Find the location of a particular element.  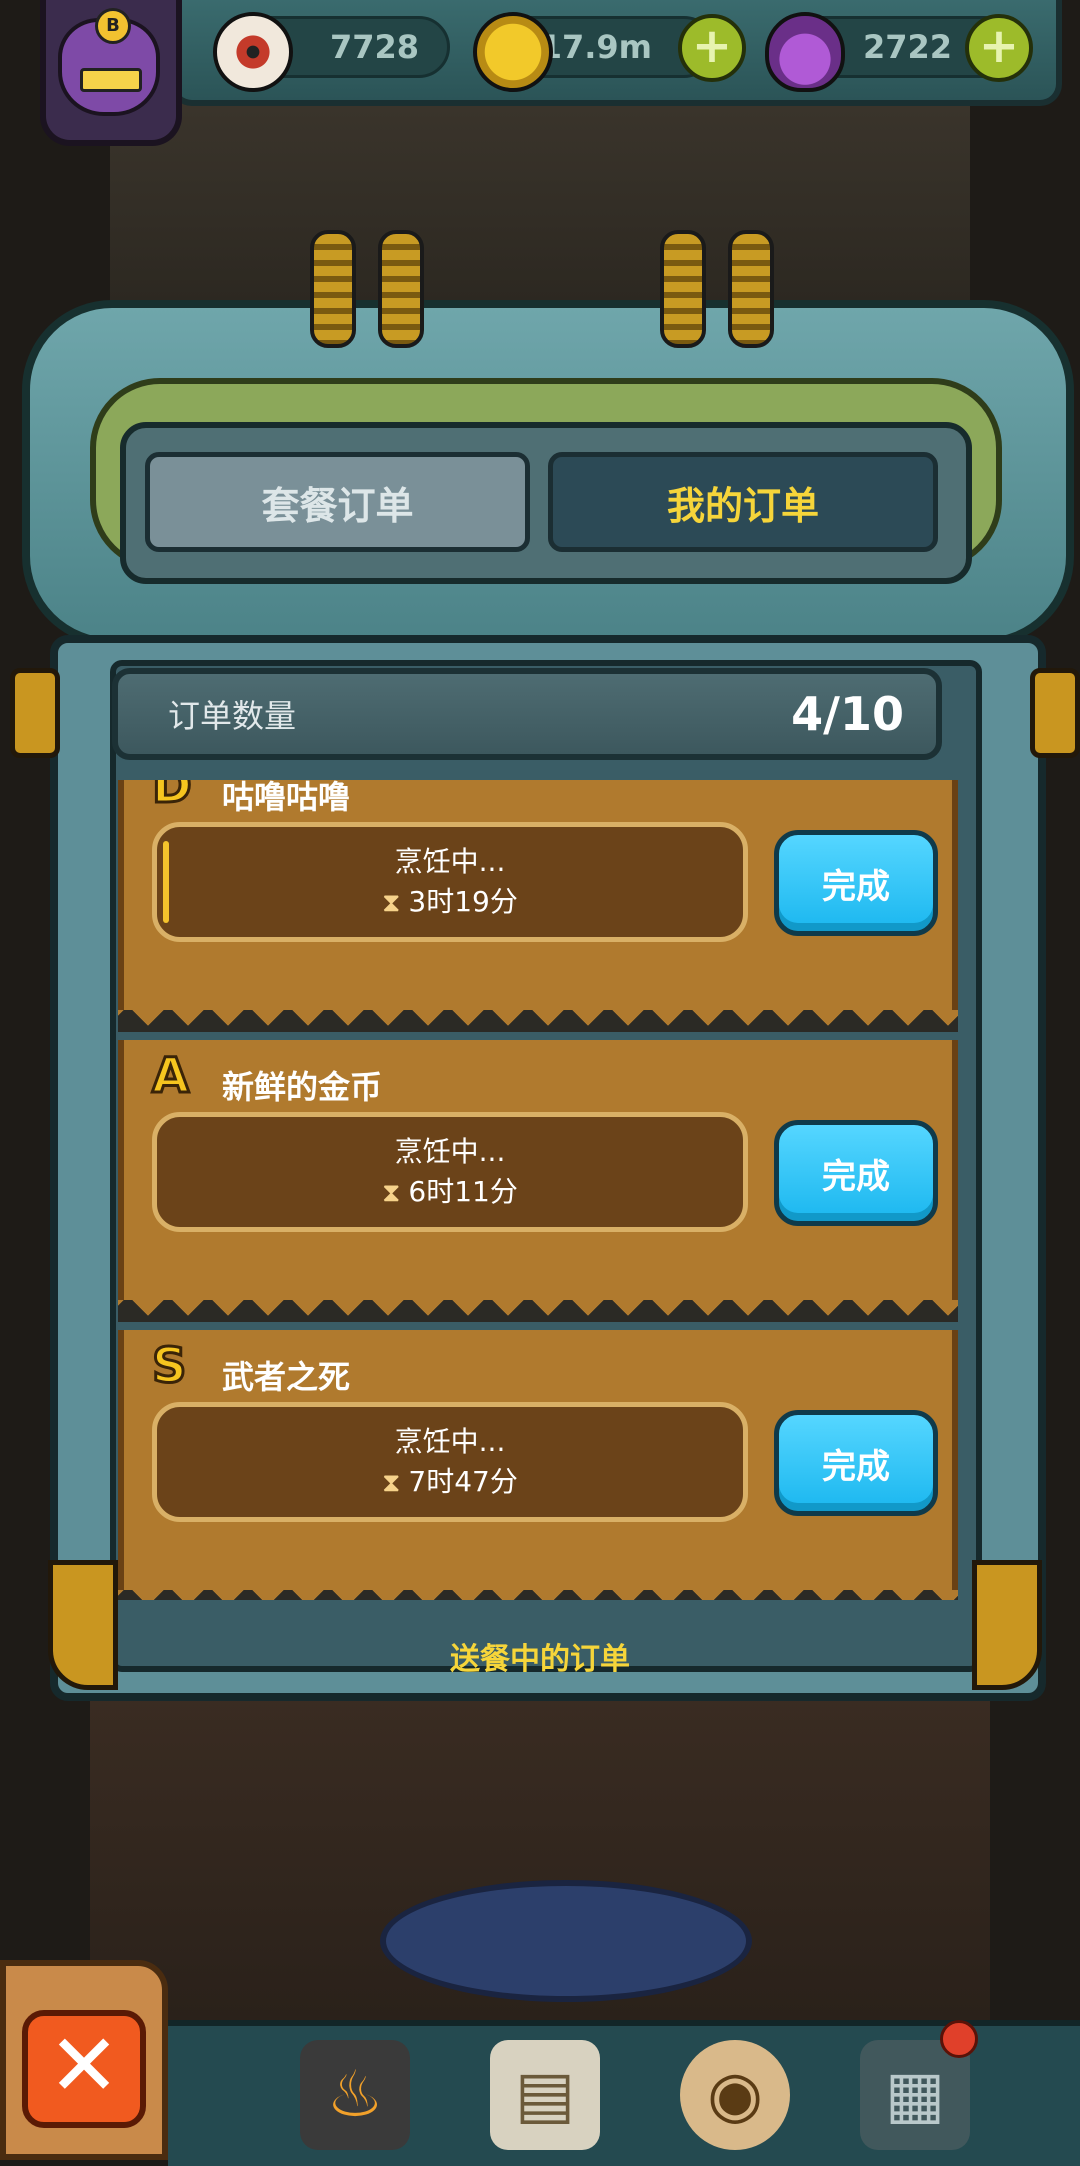

furnace-icon: ♨ is located at coordinates (355, 2095).